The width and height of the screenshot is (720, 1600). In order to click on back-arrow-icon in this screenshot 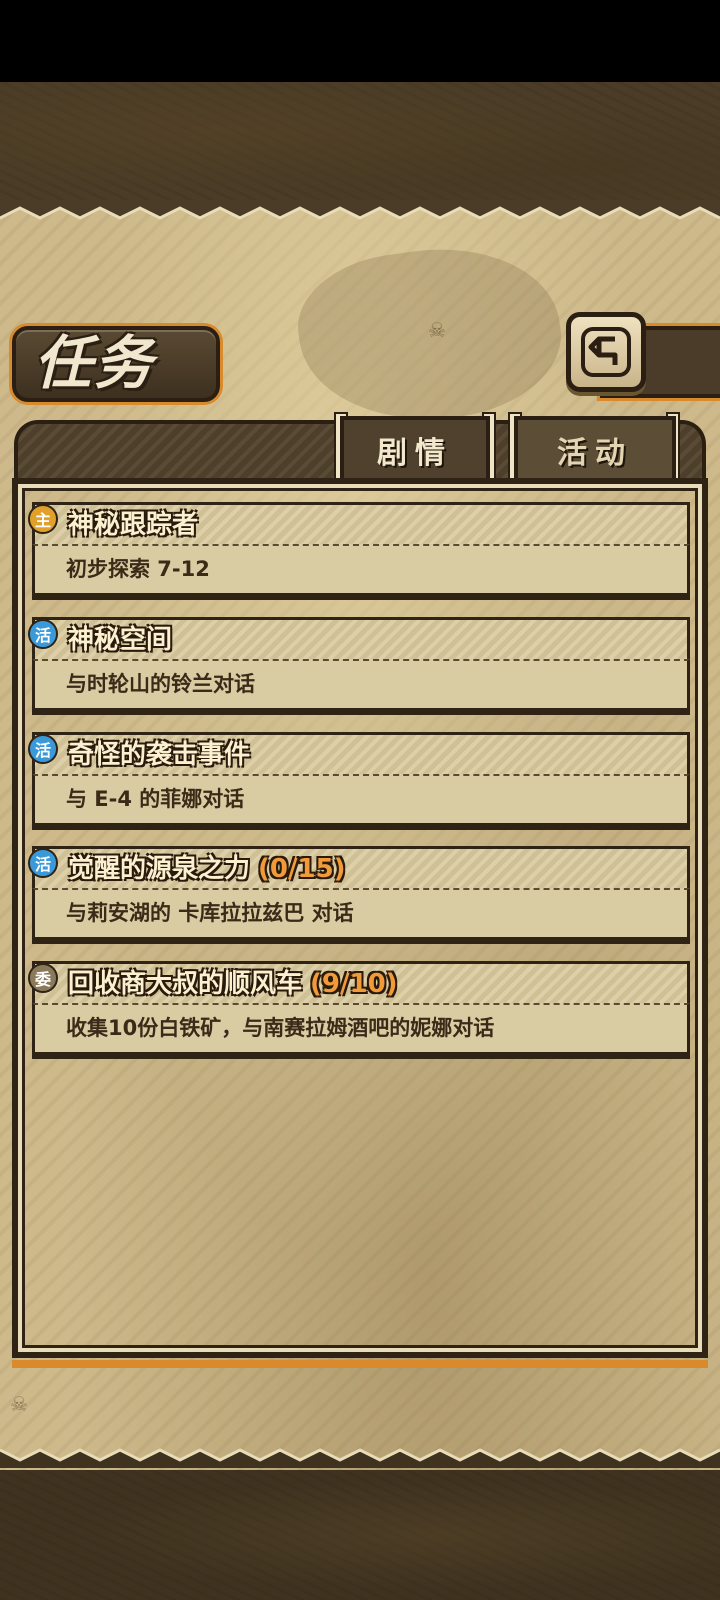, I will do `click(606, 352)`.